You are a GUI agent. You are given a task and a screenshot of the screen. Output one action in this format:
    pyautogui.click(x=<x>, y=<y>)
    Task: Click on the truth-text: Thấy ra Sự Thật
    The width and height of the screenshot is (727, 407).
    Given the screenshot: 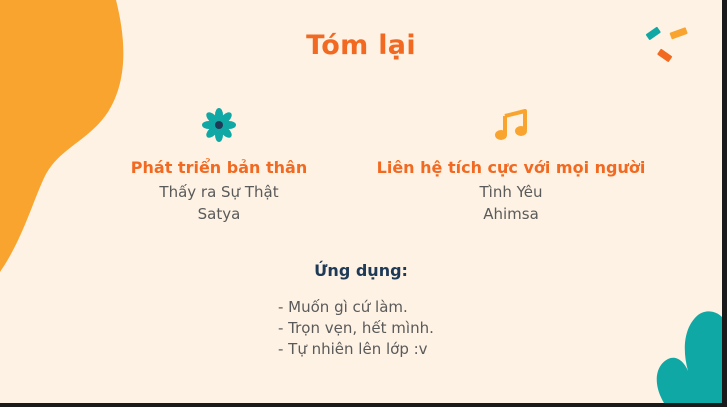 What is the action you would take?
    pyautogui.click(x=219, y=192)
    